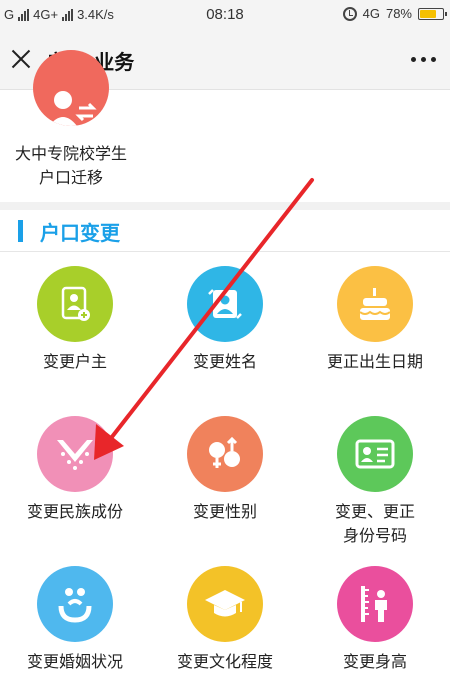 This screenshot has height=682, width=450. Describe the element at coordinates (432, 13) in the screenshot. I see `battery-icon` at that location.